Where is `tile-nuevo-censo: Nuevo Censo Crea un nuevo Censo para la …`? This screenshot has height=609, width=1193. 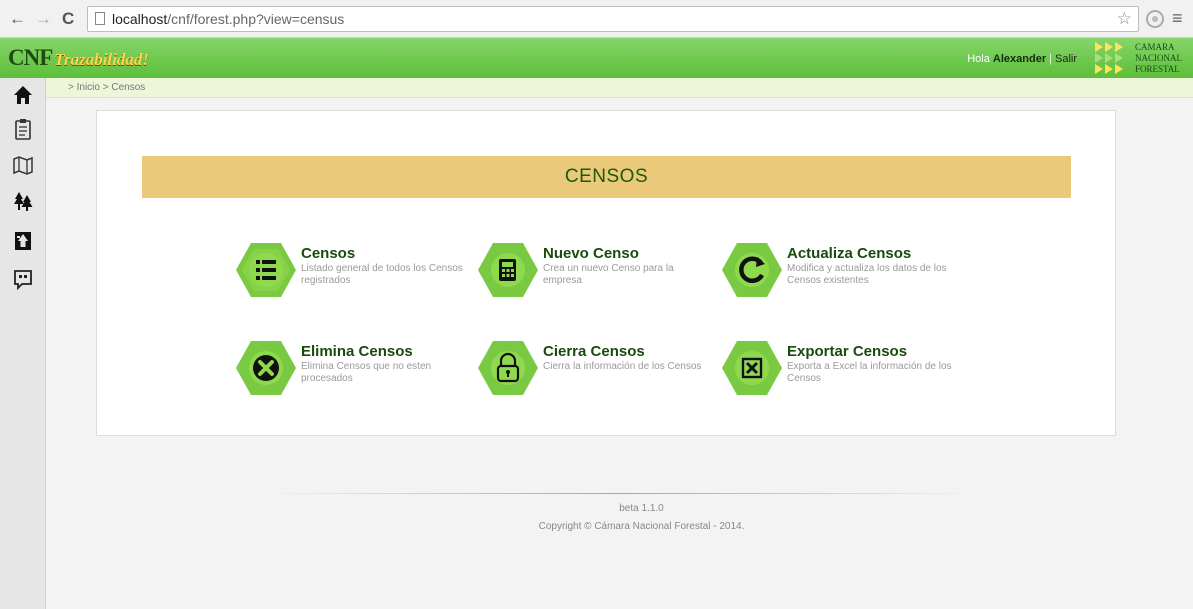 tile-nuevo-censo: Nuevo Censo Crea un nuevo Censo para la … is located at coordinates (592, 274).